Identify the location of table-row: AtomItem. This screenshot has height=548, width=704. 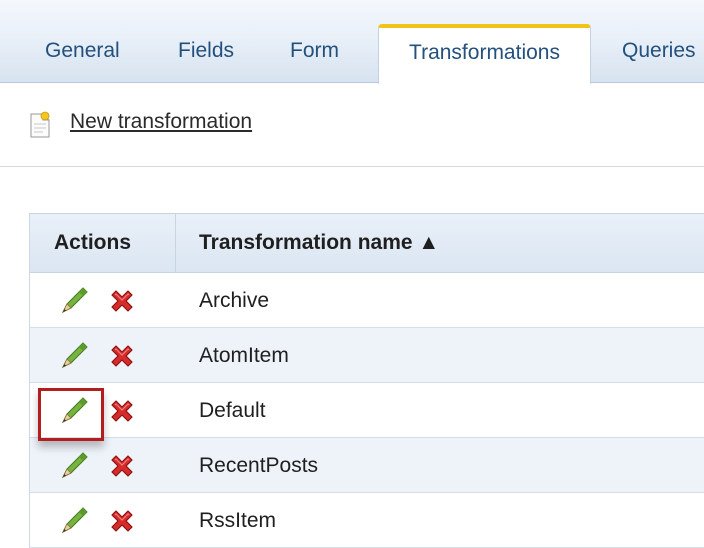
(367, 355).